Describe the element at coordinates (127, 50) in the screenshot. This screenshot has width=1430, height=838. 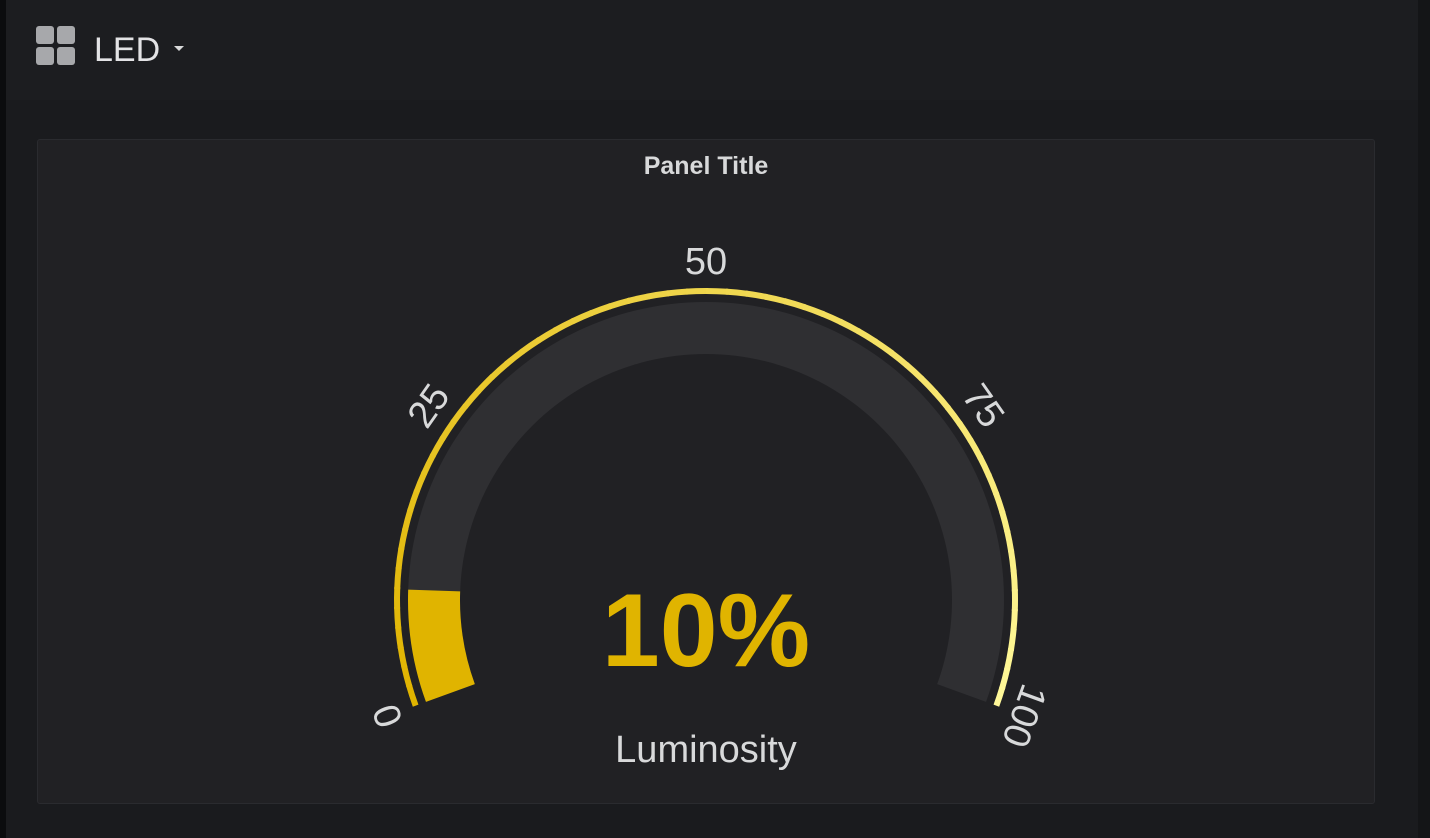
I see `dashboard-title: LED` at that location.